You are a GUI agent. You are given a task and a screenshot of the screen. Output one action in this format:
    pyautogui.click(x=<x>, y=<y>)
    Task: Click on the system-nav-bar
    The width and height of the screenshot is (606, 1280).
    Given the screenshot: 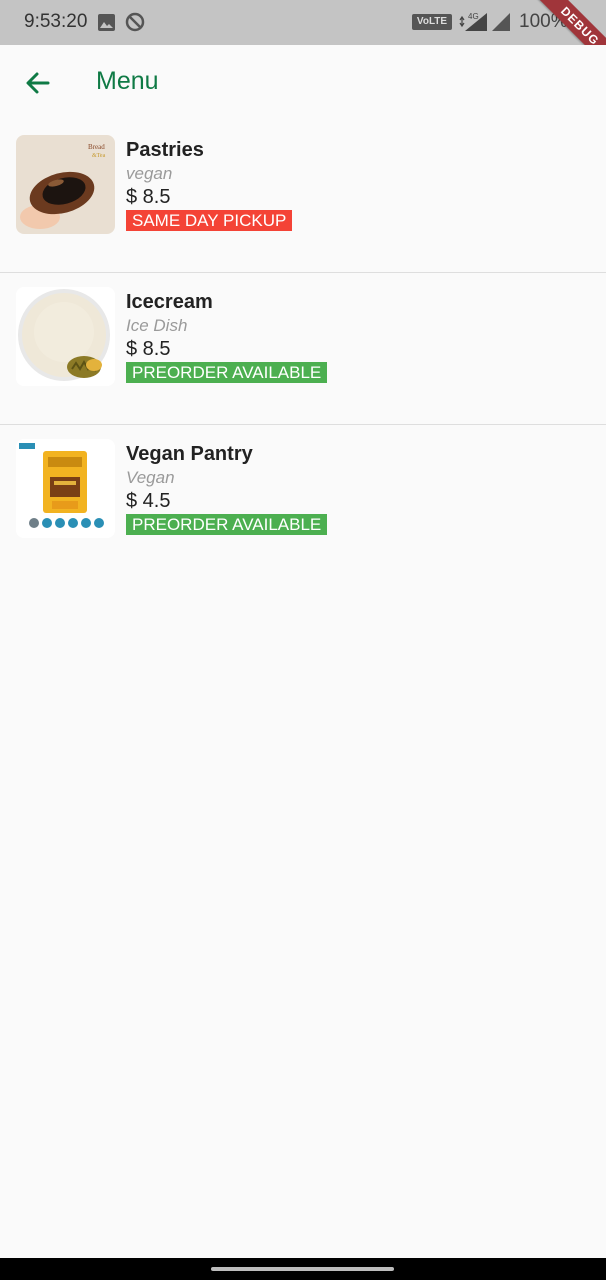 What is the action you would take?
    pyautogui.click(x=303, y=1269)
    